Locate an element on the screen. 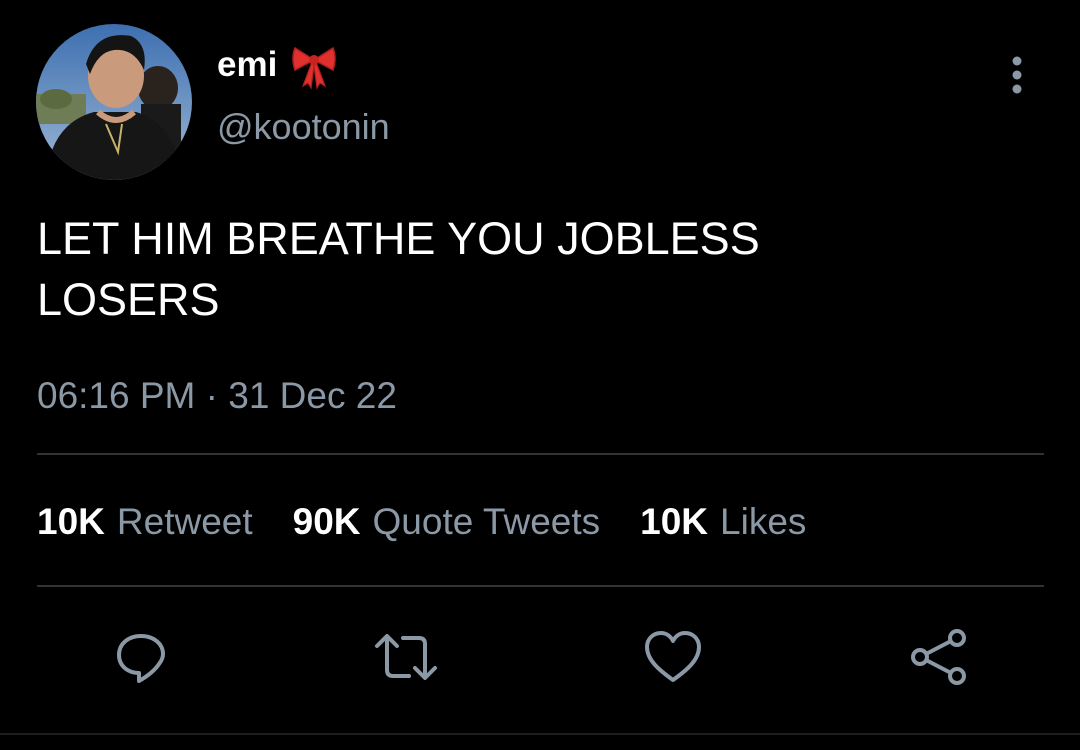  tweet-timestamp: 06:16 PM · 31 Dec 22 is located at coordinates (217, 396).